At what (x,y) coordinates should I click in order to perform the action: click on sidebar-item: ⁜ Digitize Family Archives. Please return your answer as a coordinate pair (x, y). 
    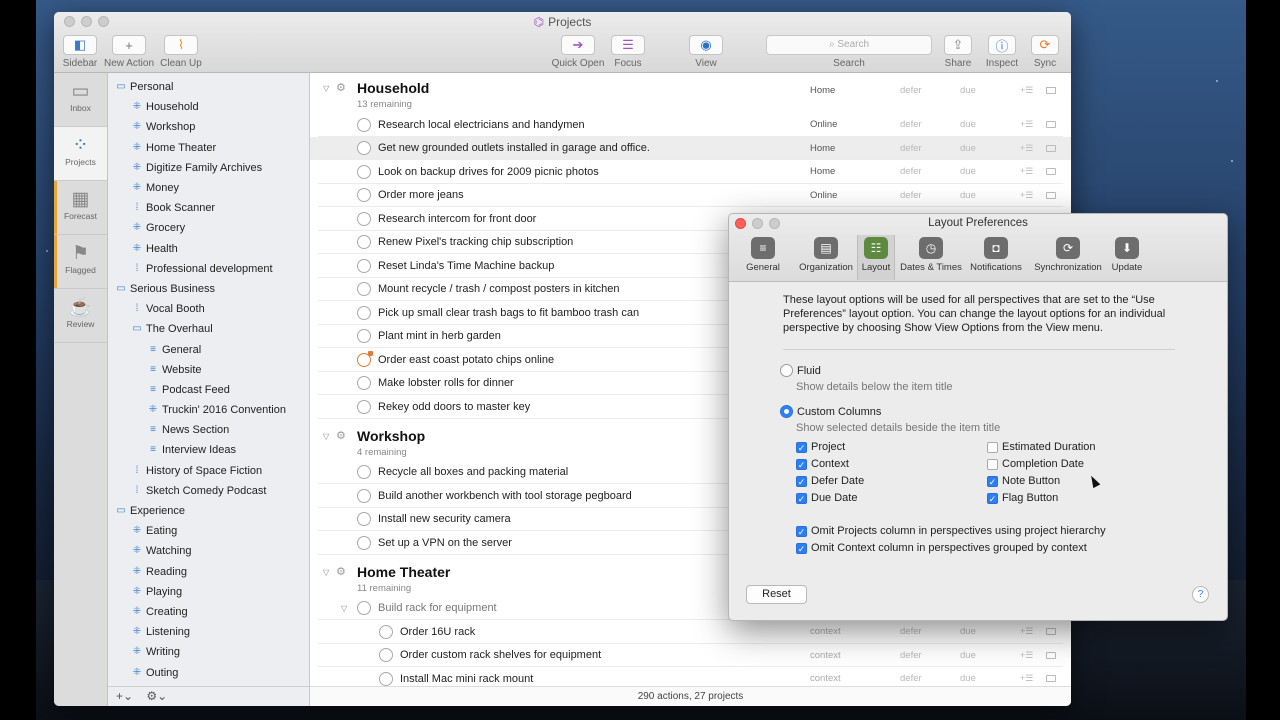
    Looking at the image, I should click on (208, 168).